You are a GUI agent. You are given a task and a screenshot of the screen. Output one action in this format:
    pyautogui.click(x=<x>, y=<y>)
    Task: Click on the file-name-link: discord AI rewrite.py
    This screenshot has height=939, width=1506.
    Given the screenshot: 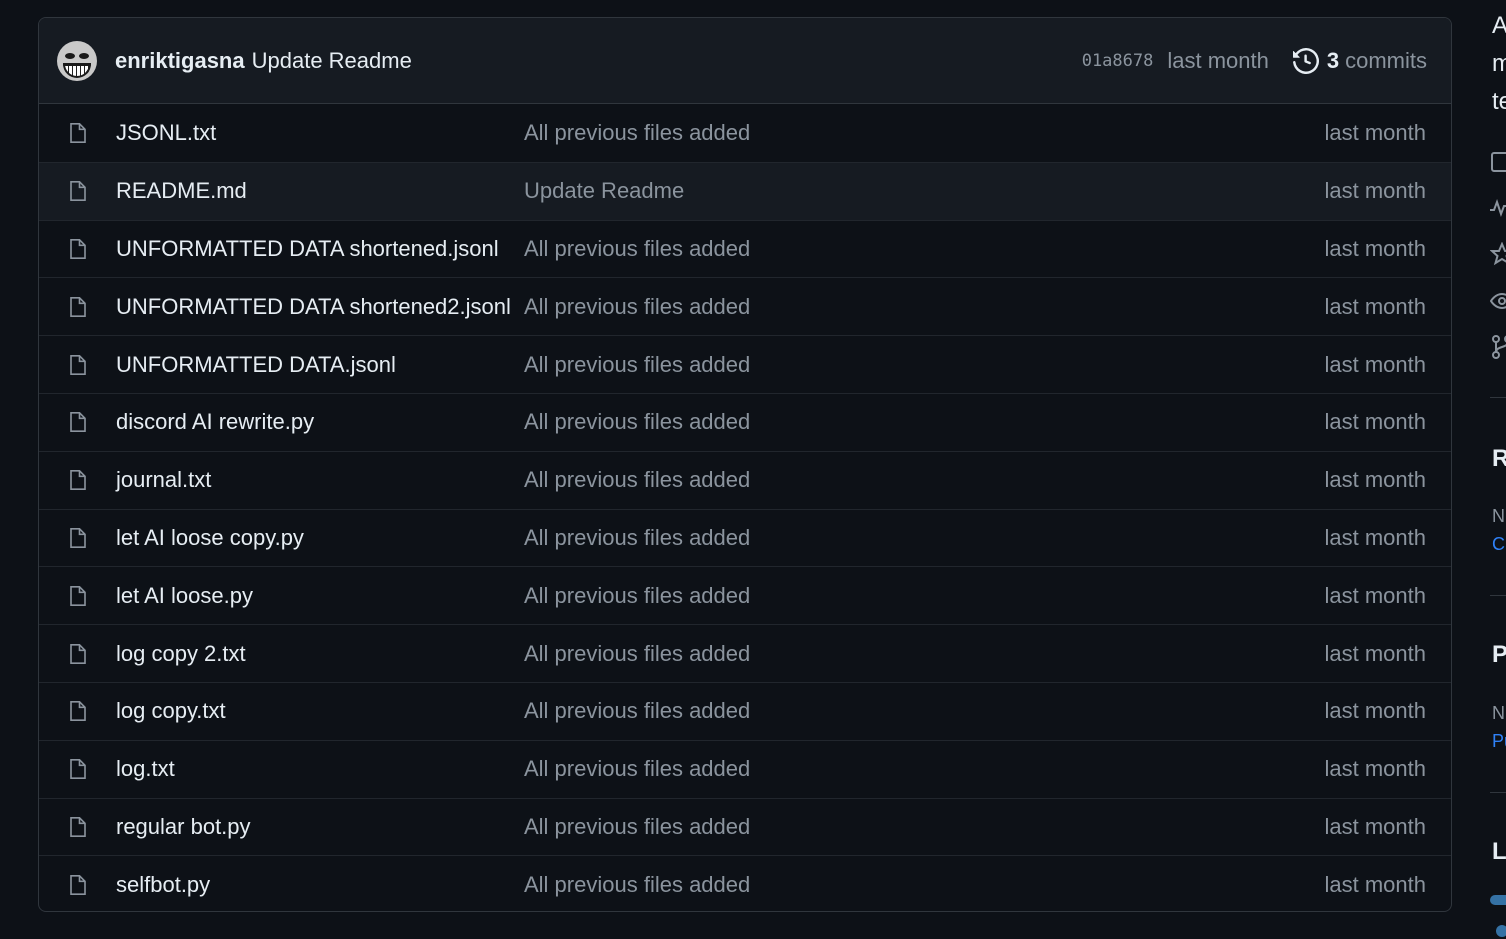 What is the action you would take?
    pyautogui.click(x=320, y=422)
    